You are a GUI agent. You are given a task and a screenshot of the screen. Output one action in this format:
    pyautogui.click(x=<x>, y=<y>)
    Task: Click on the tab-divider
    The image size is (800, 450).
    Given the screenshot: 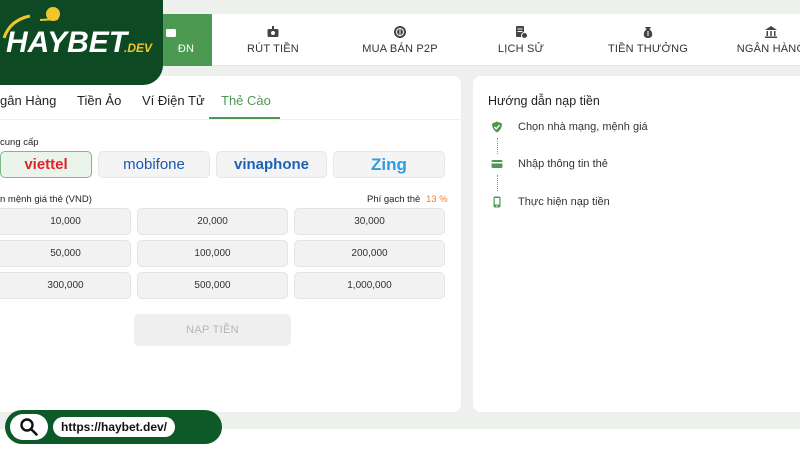 What is the action you would take?
    pyautogui.click(x=230, y=119)
    